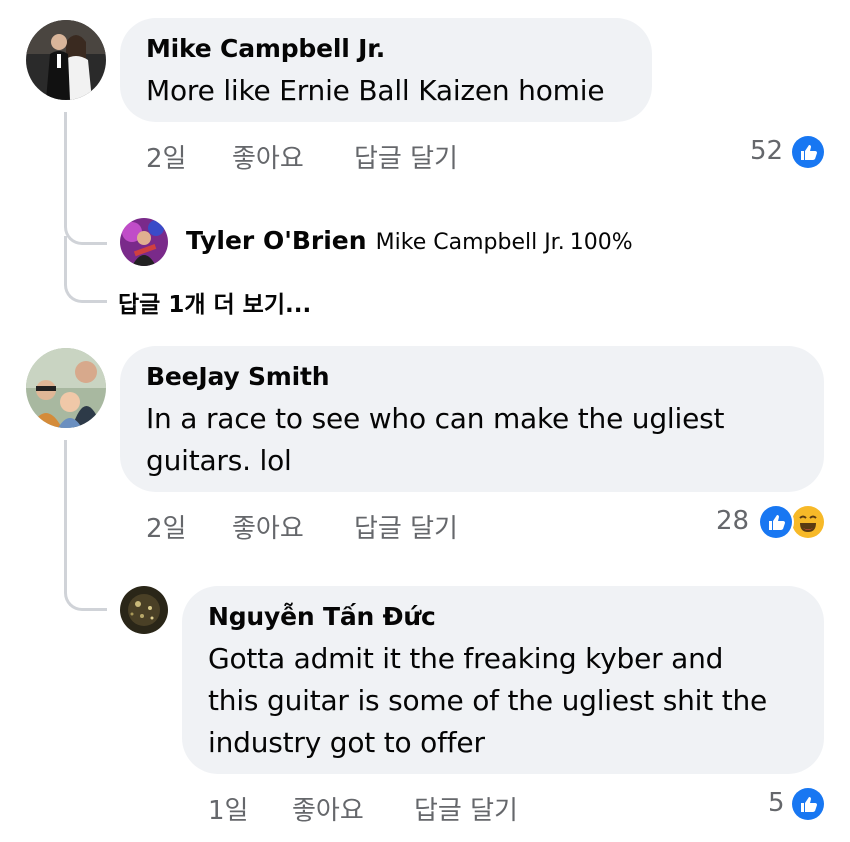 This screenshot has height=842, width=850. I want to click on reply-text-line: Gotta admit it the freaking kyber and, so click(466, 658).